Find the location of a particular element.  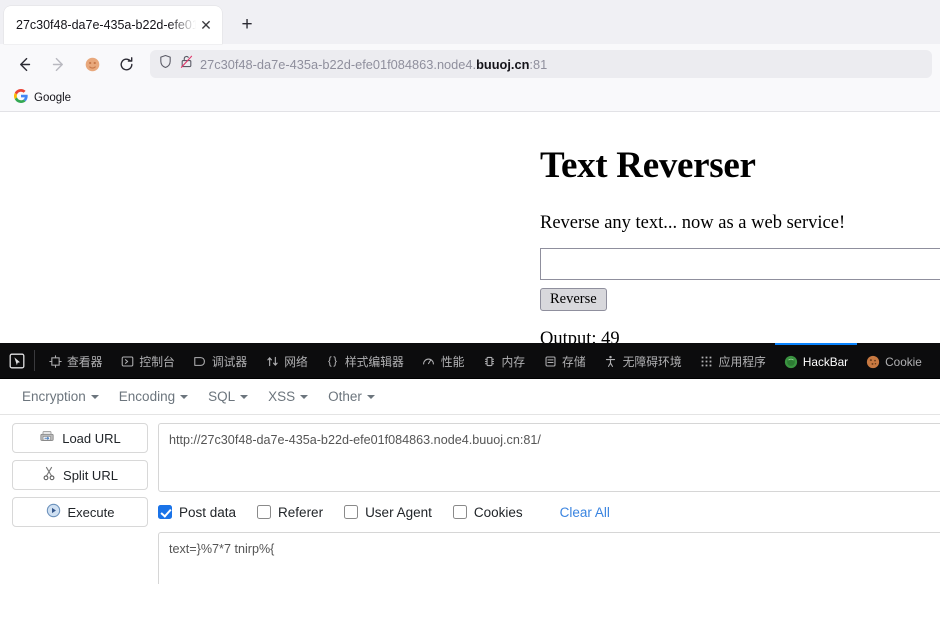

memory-icon is located at coordinates (489, 362).